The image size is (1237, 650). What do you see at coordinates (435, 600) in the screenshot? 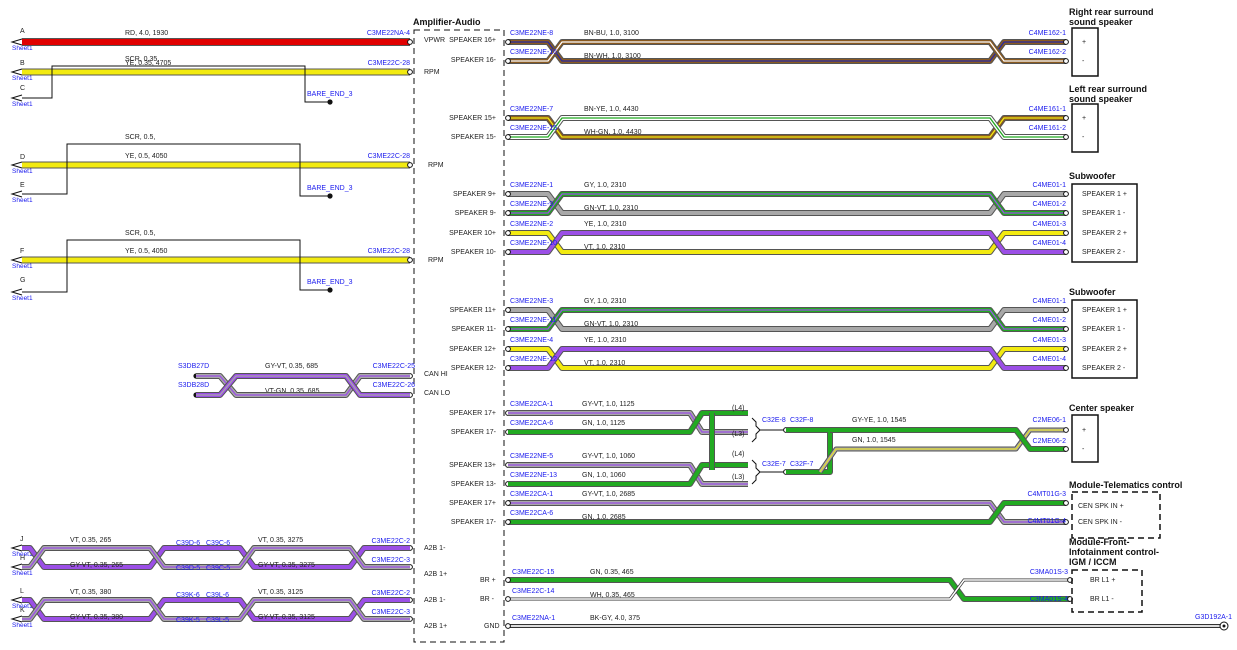
I see `amplifier-pin-label: A2B 1-` at bounding box center [435, 600].